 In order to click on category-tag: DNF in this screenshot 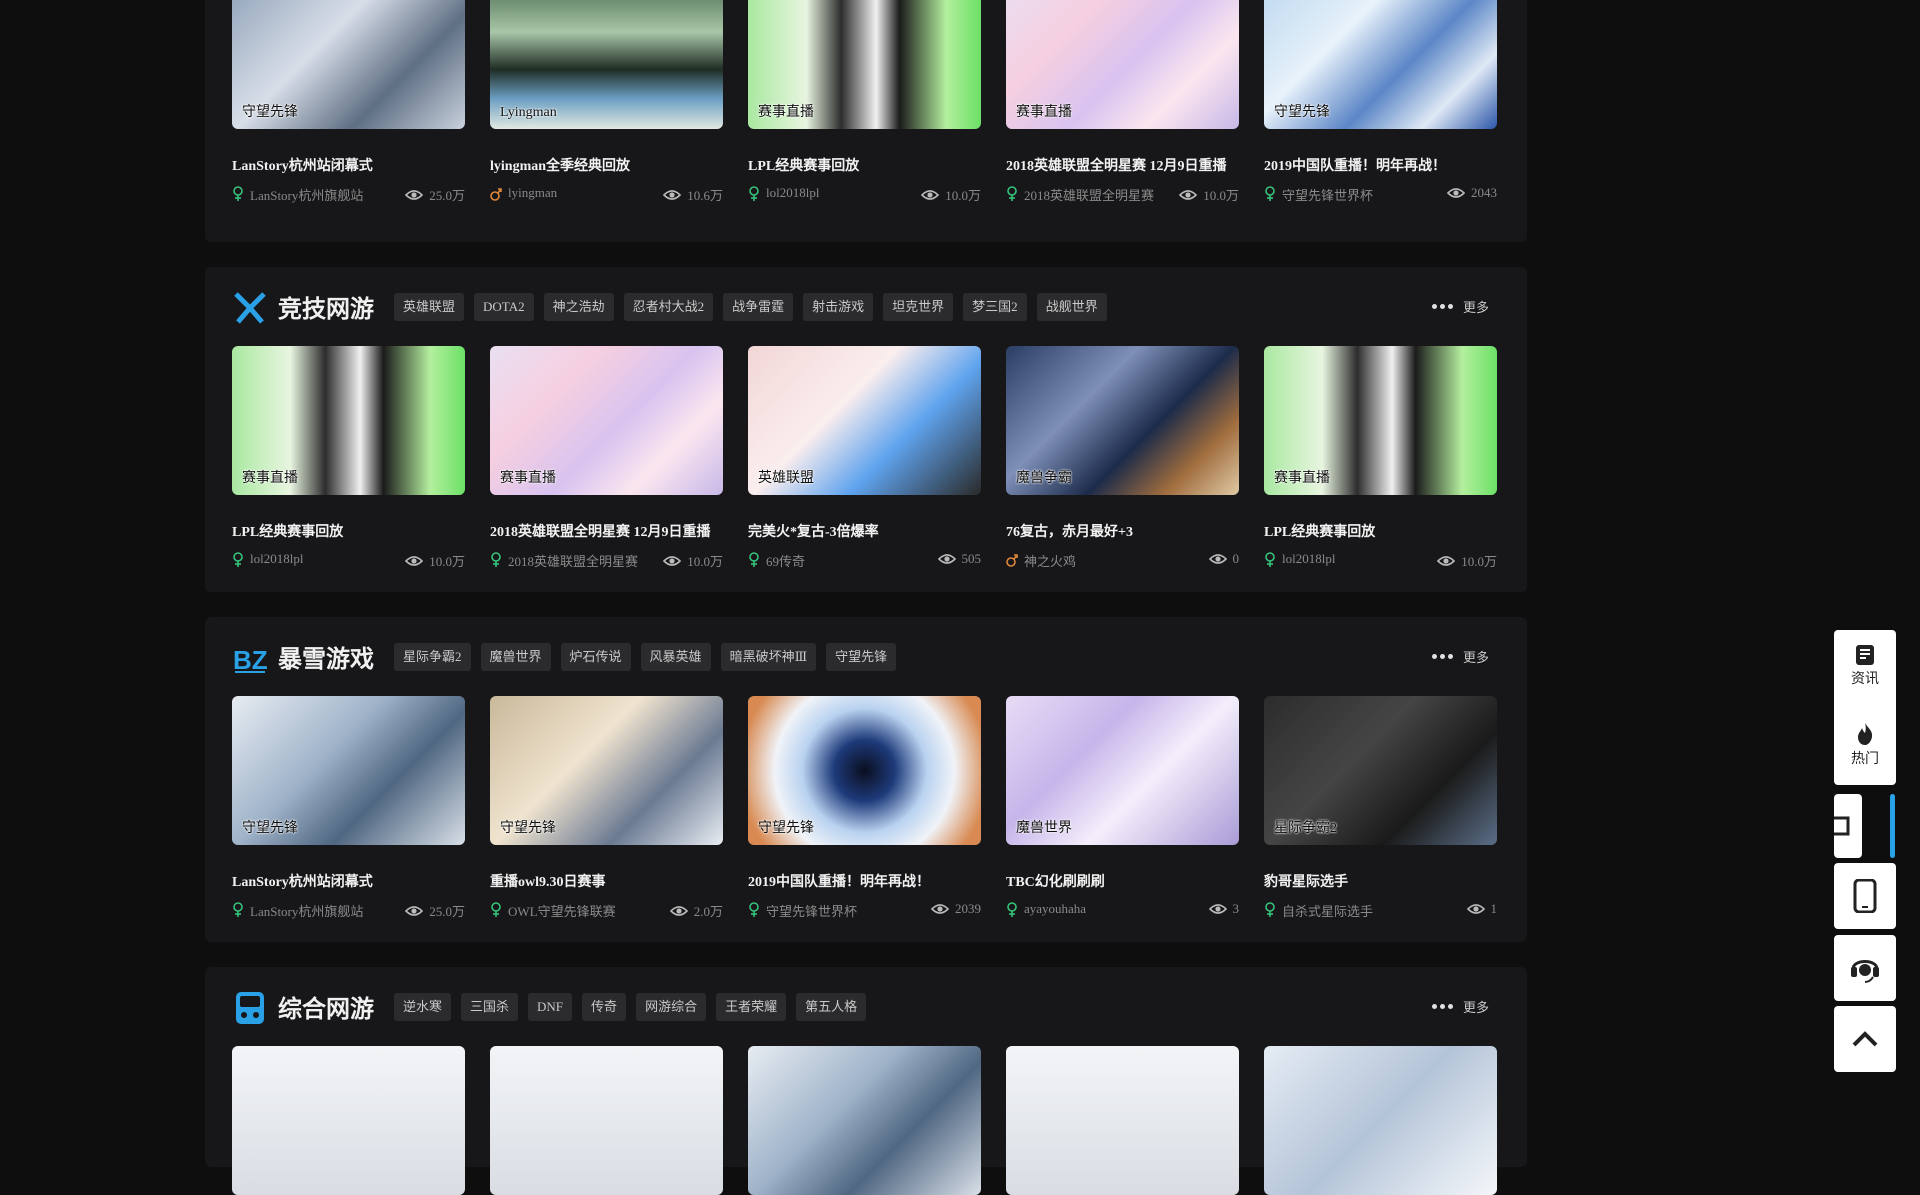, I will do `click(550, 1007)`.